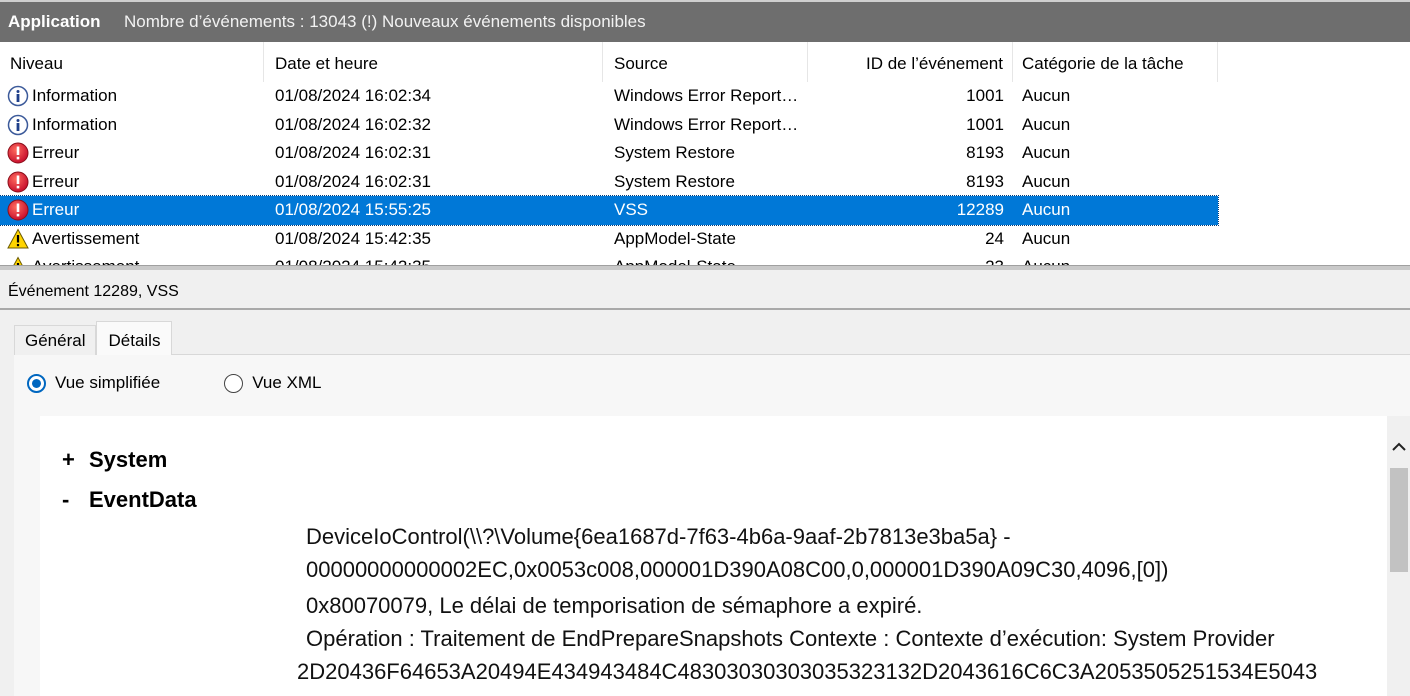 The width and height of the screenshot is (1410, 696). I want to click on cell-event-id: 23, so click(910, 261).